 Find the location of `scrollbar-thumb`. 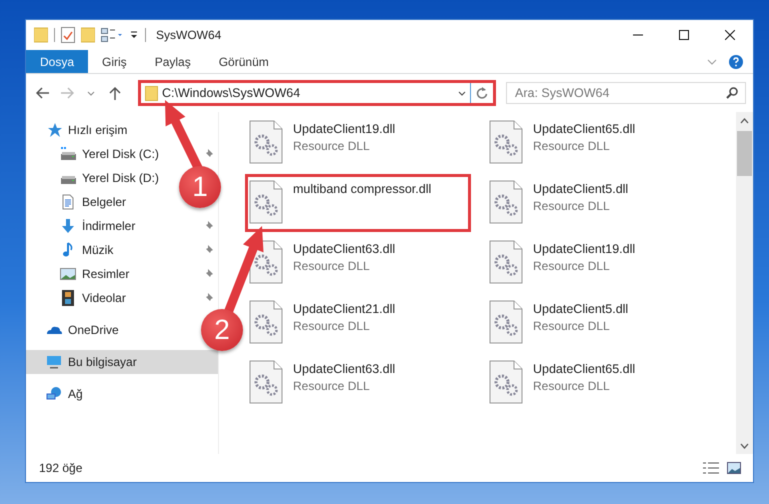

scrollbar-thumb is located at coordinates (744, 153).